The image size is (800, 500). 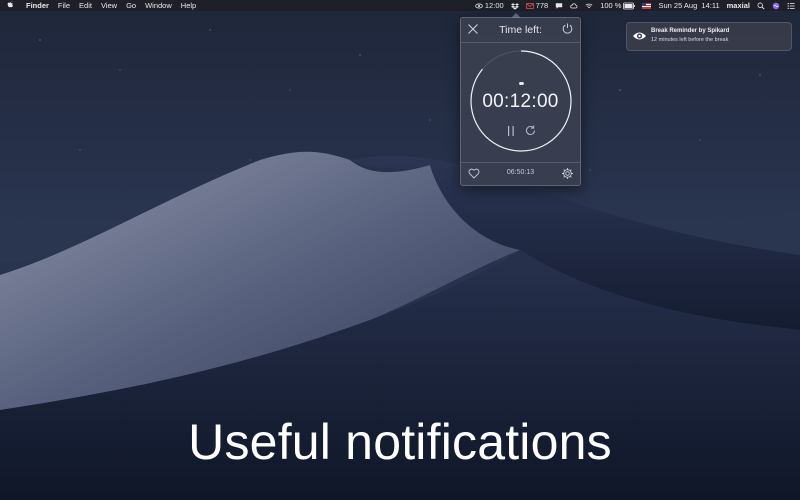 What do you see at coordinates (521, 84) in the screenshot?
I see `session-dots: ••` at bounding box center [521, 84].